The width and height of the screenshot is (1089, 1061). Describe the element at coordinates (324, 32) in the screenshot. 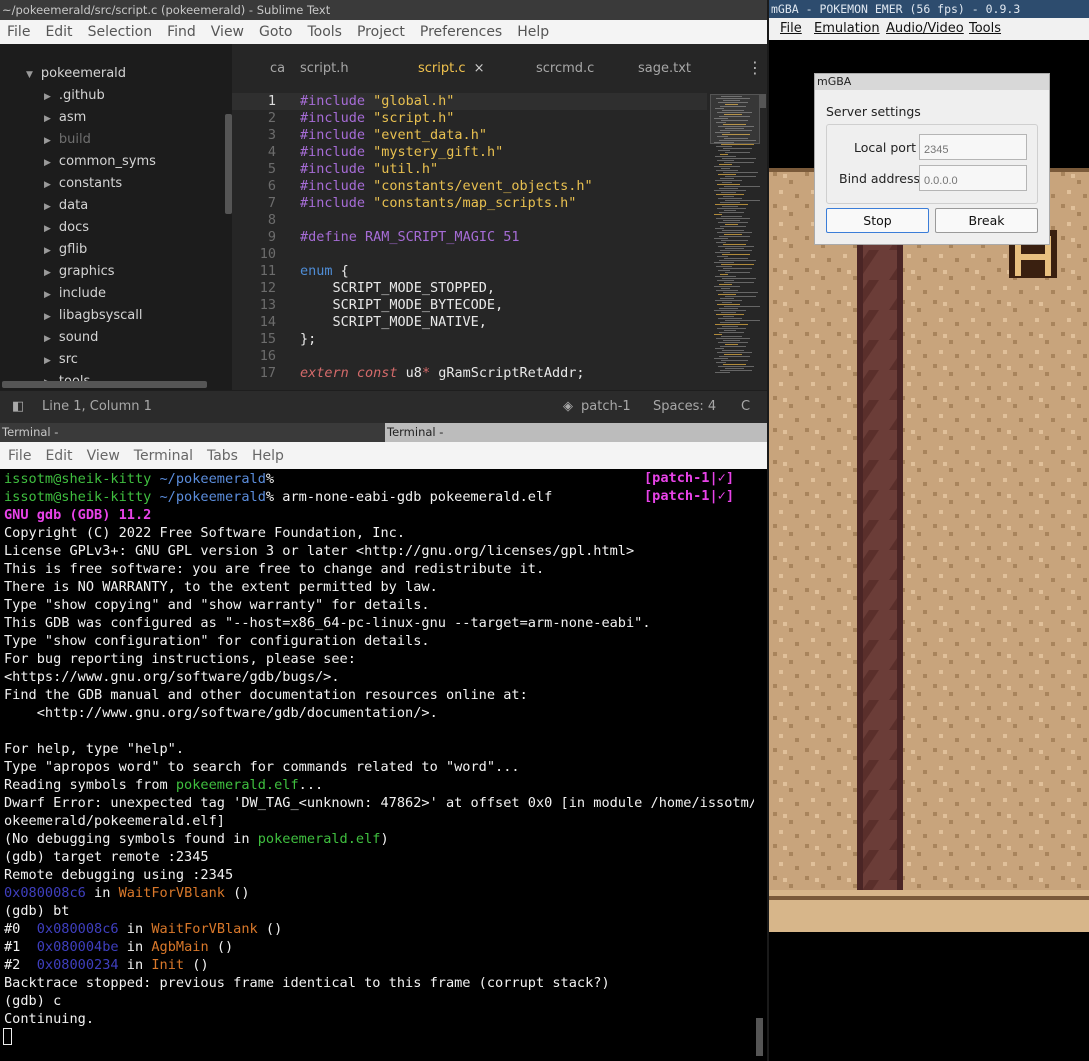

I see `sublime-menu-tools: Tools` at that location.